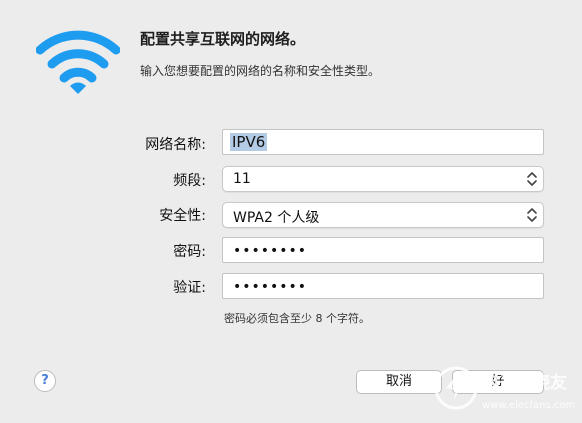  What do you see at coordinates (399, 382) in the screenshot?
I see `cancel-button: 取消` at bounding box center [399, 382].